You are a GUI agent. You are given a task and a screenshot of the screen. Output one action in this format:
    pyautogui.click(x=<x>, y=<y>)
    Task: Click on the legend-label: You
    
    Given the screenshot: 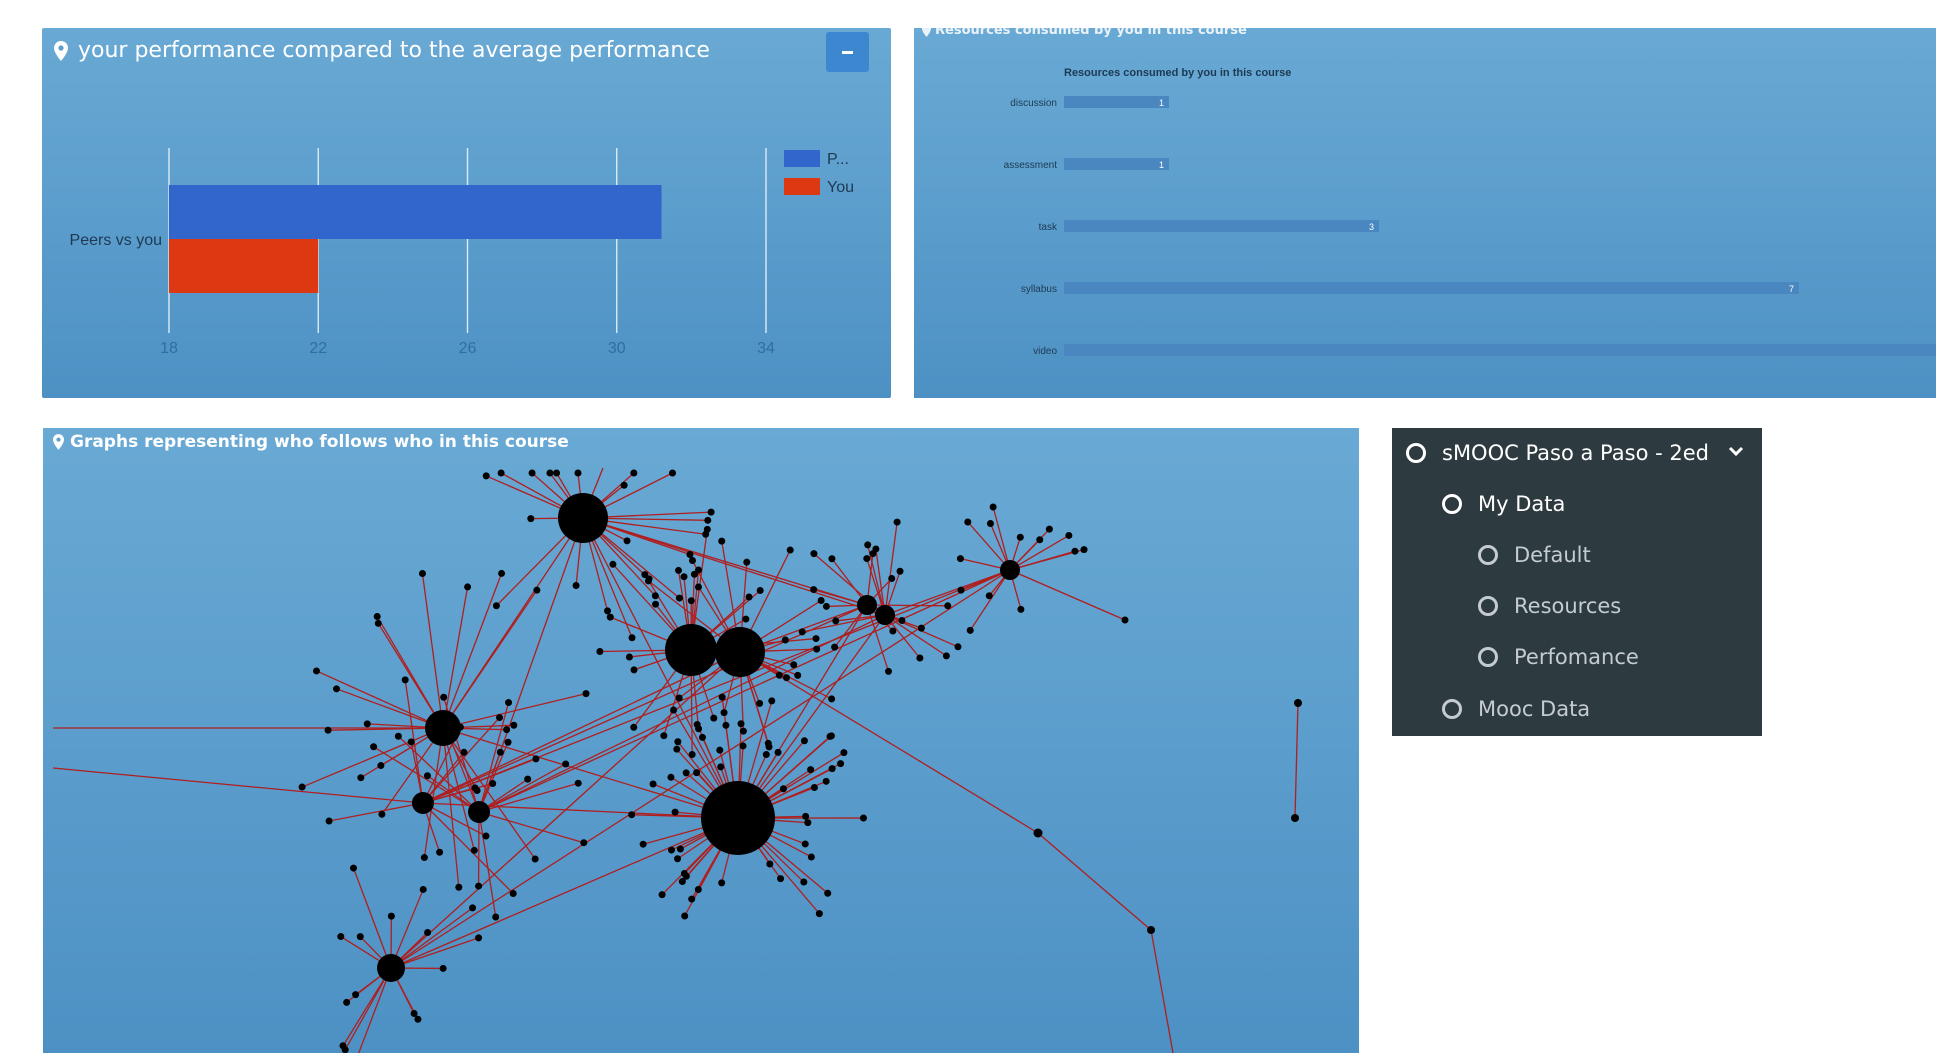 What is the action you would take?
    pyautogui.click(x=840, y=187)
    